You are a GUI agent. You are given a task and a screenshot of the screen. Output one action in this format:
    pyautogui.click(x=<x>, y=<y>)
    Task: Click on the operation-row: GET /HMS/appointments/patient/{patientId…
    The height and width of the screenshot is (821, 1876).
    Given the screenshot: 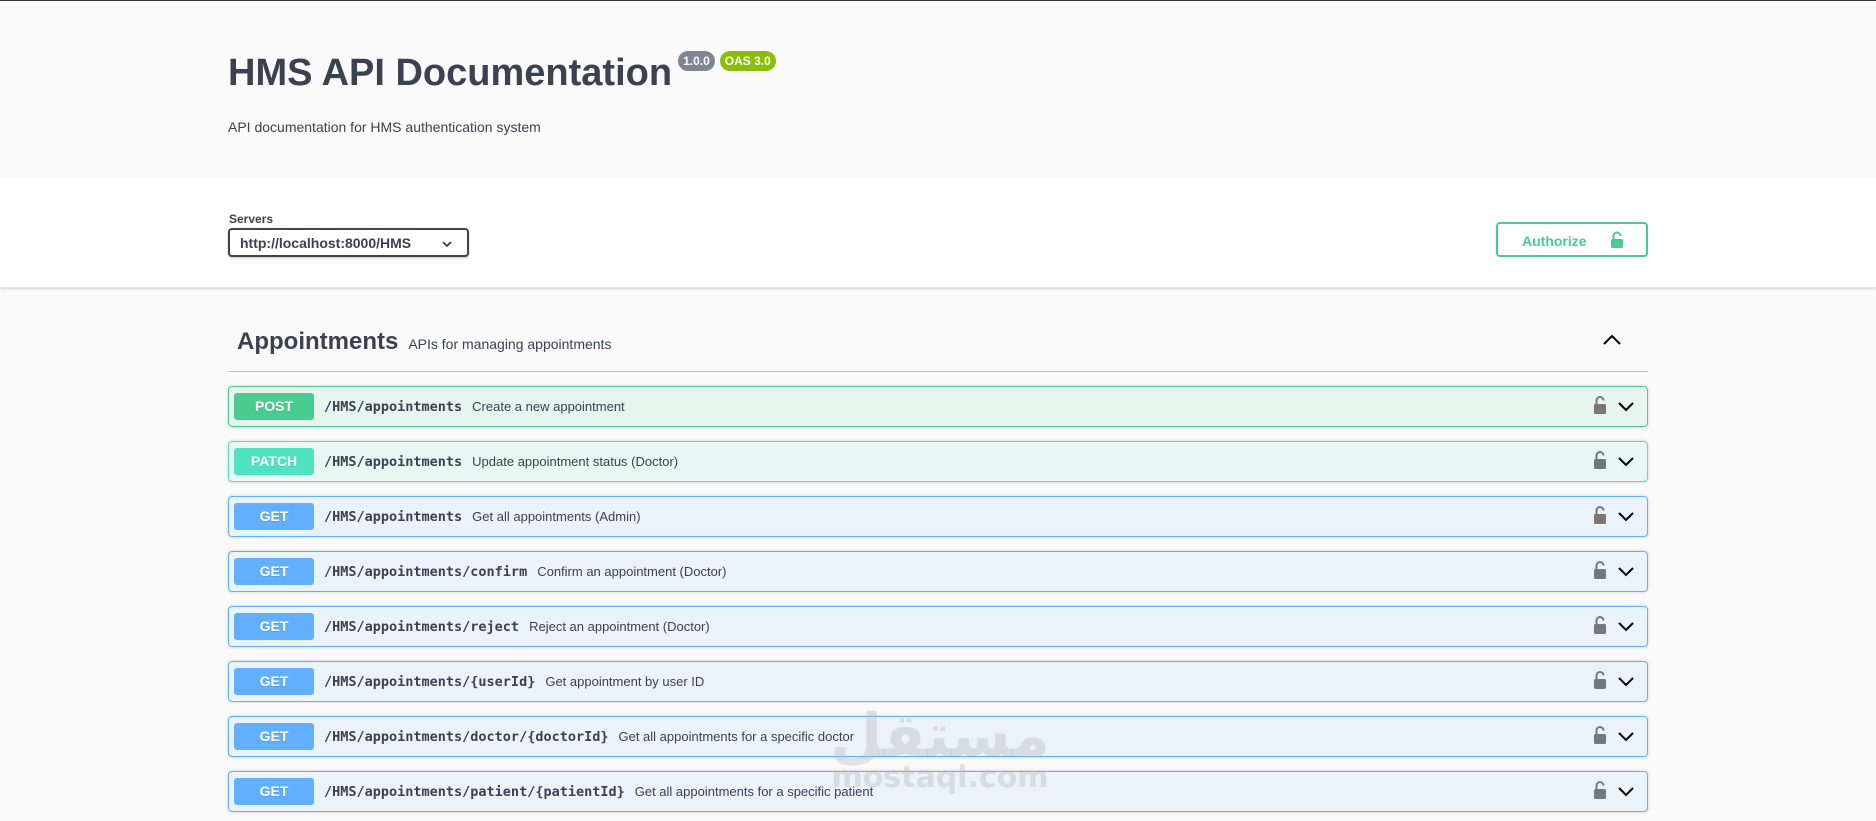 What is the action you would take?
    pyautogui.click(x=938, y=791)
    